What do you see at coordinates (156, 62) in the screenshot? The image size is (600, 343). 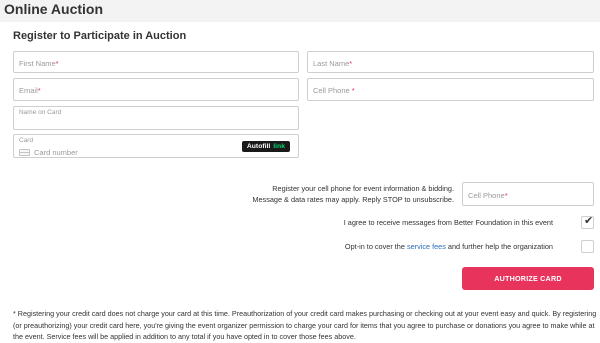 I see `first-name-field: First Name*` at bounding box center [156, 62].